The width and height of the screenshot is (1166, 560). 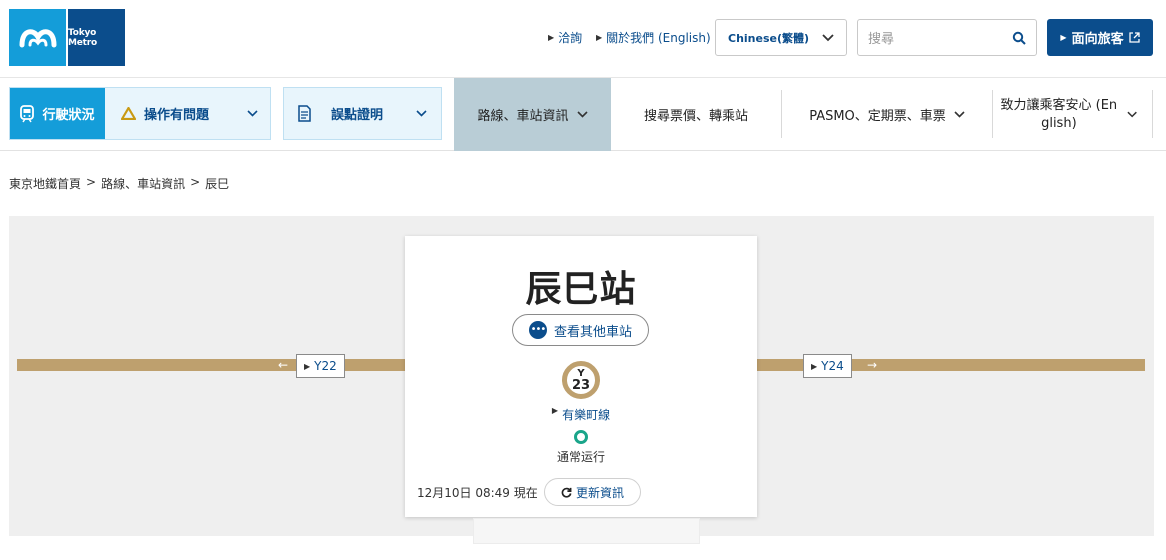 I want to click on station-name: 辰巳站, so click(x=581, y=289).